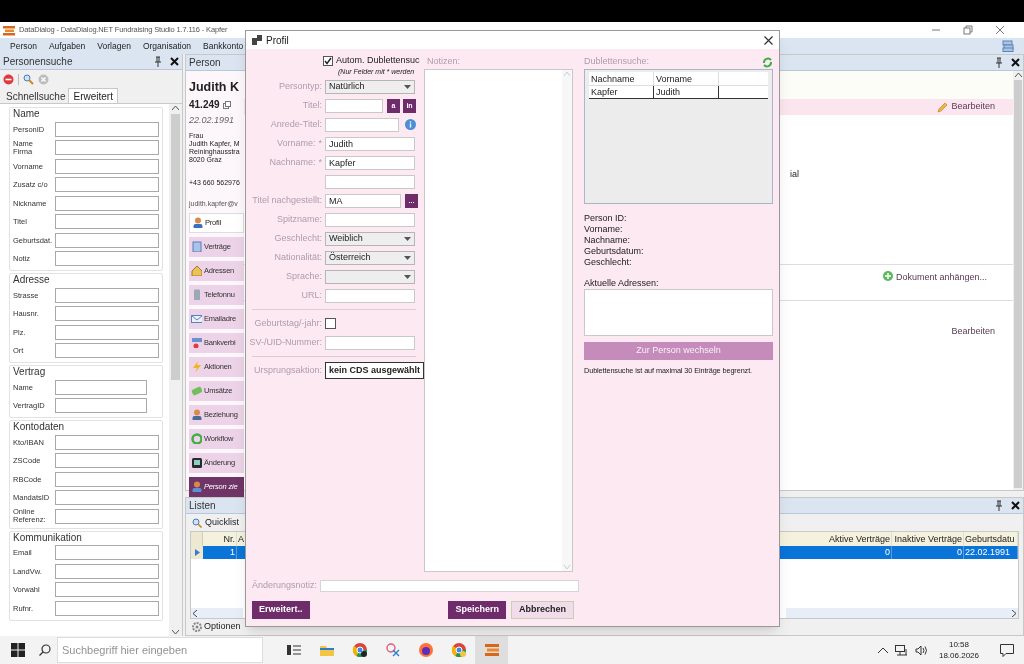 This screenshot has width=1024, height=664. I want to click on menu-item: Aufgaben, so click(67, 46).